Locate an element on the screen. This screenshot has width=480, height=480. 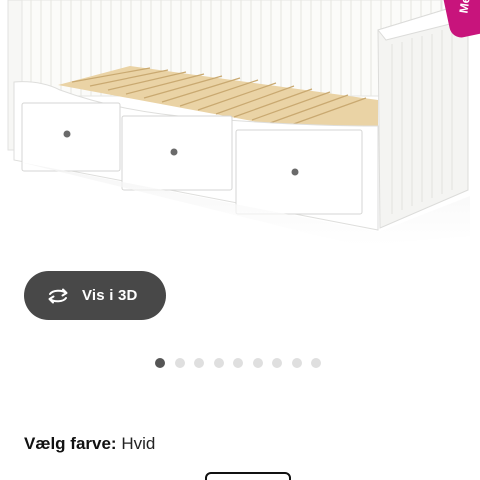
color-swatch-selected is located at coordinates (248, 476).